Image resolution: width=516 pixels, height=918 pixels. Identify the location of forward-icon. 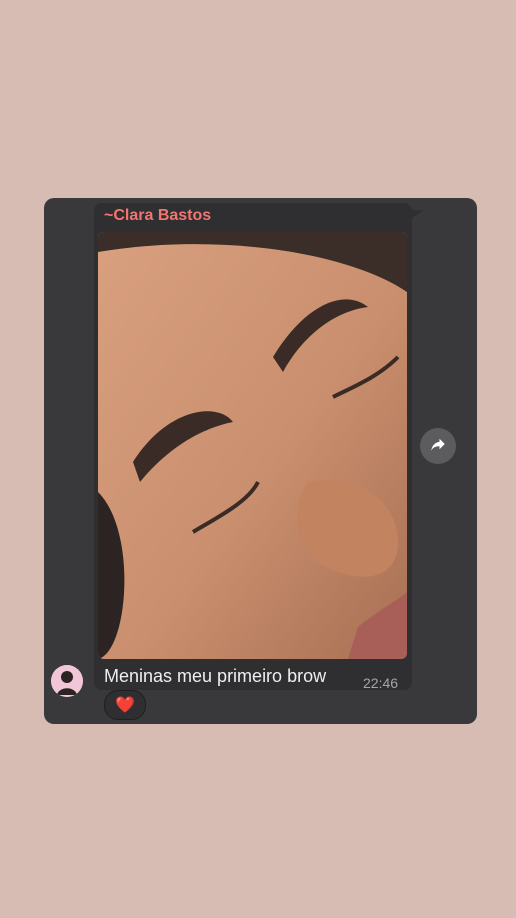
(438, 446).